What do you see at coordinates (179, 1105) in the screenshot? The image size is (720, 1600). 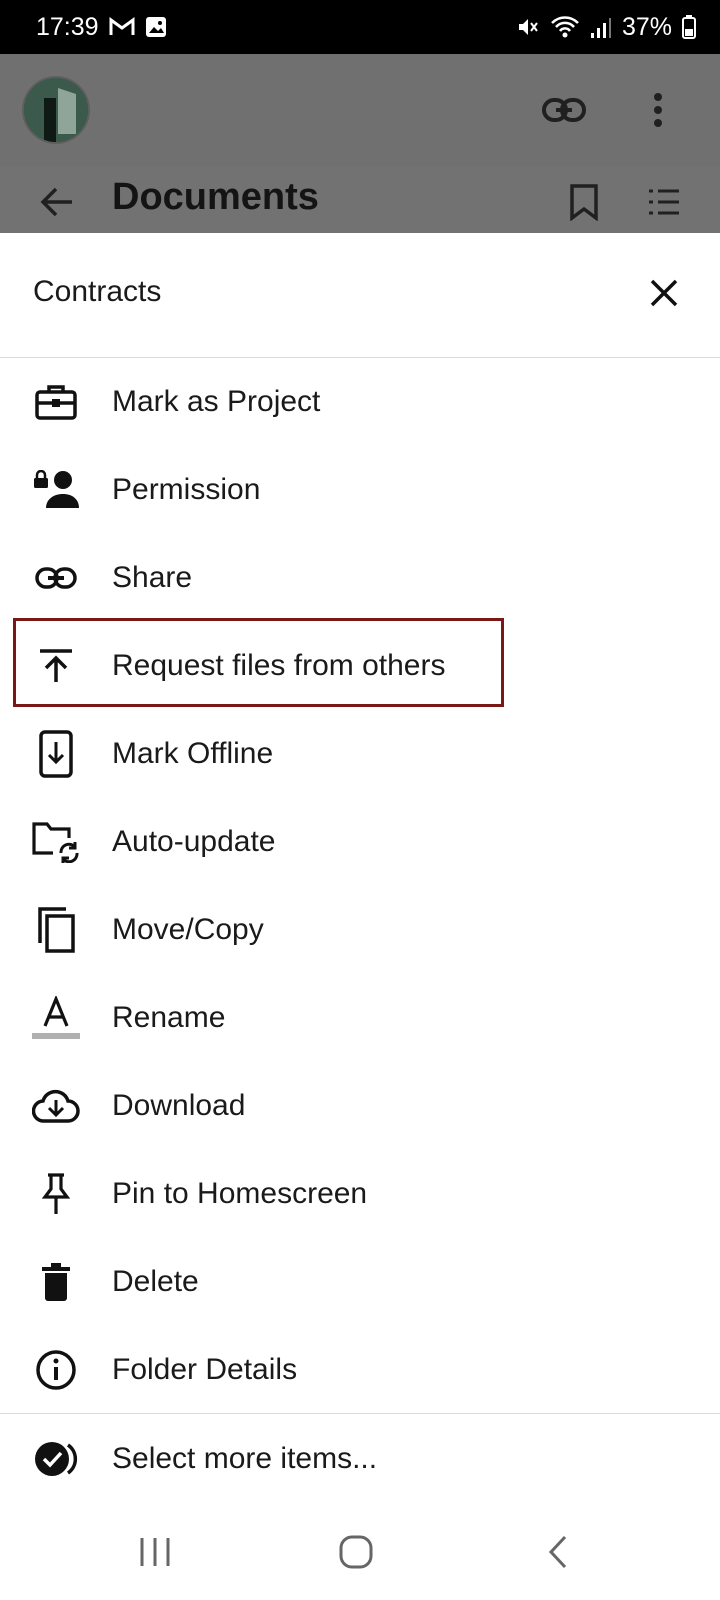 I see `menu-item-label: Download` at bounding box center [179, 1105].